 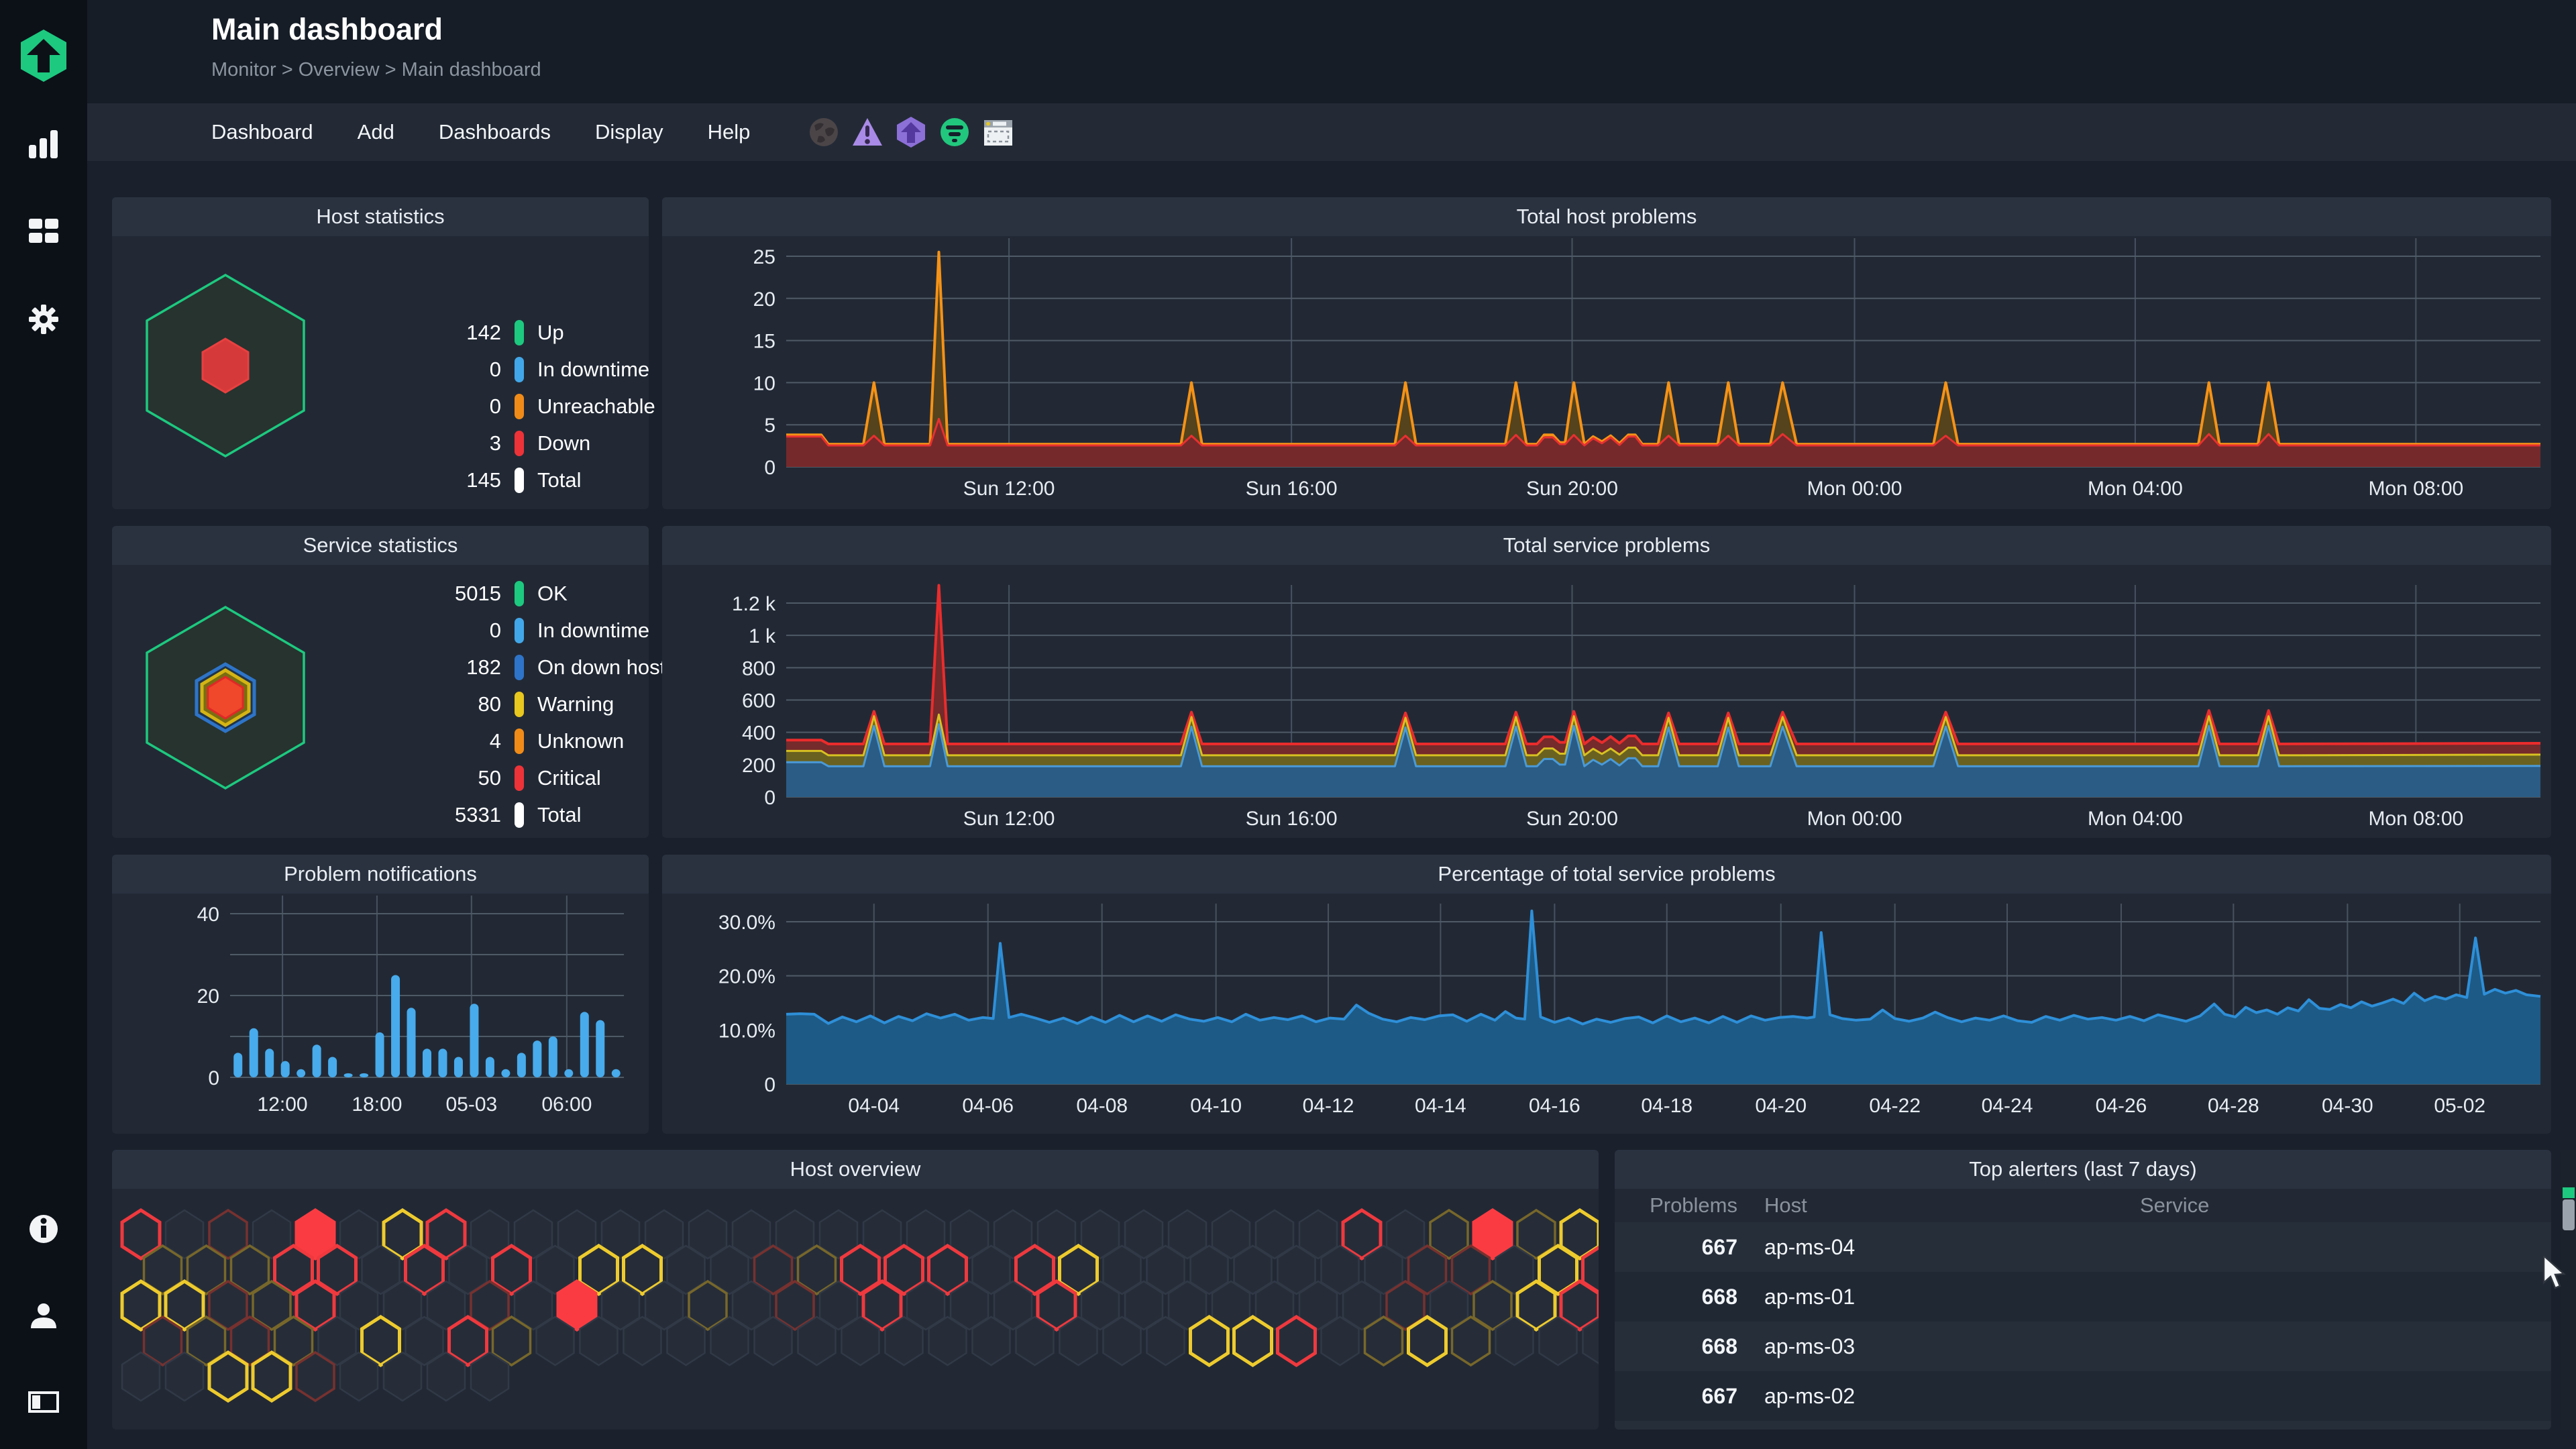 What do you see at coordinates (2554, 1272) in the screenshot?
I see `mouse-cursor` at bounding box center [2554, 1272].